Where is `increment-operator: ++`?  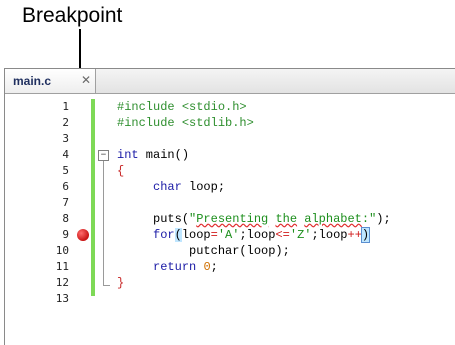
increment-operator: ++ is located at coordinates (354, 235).